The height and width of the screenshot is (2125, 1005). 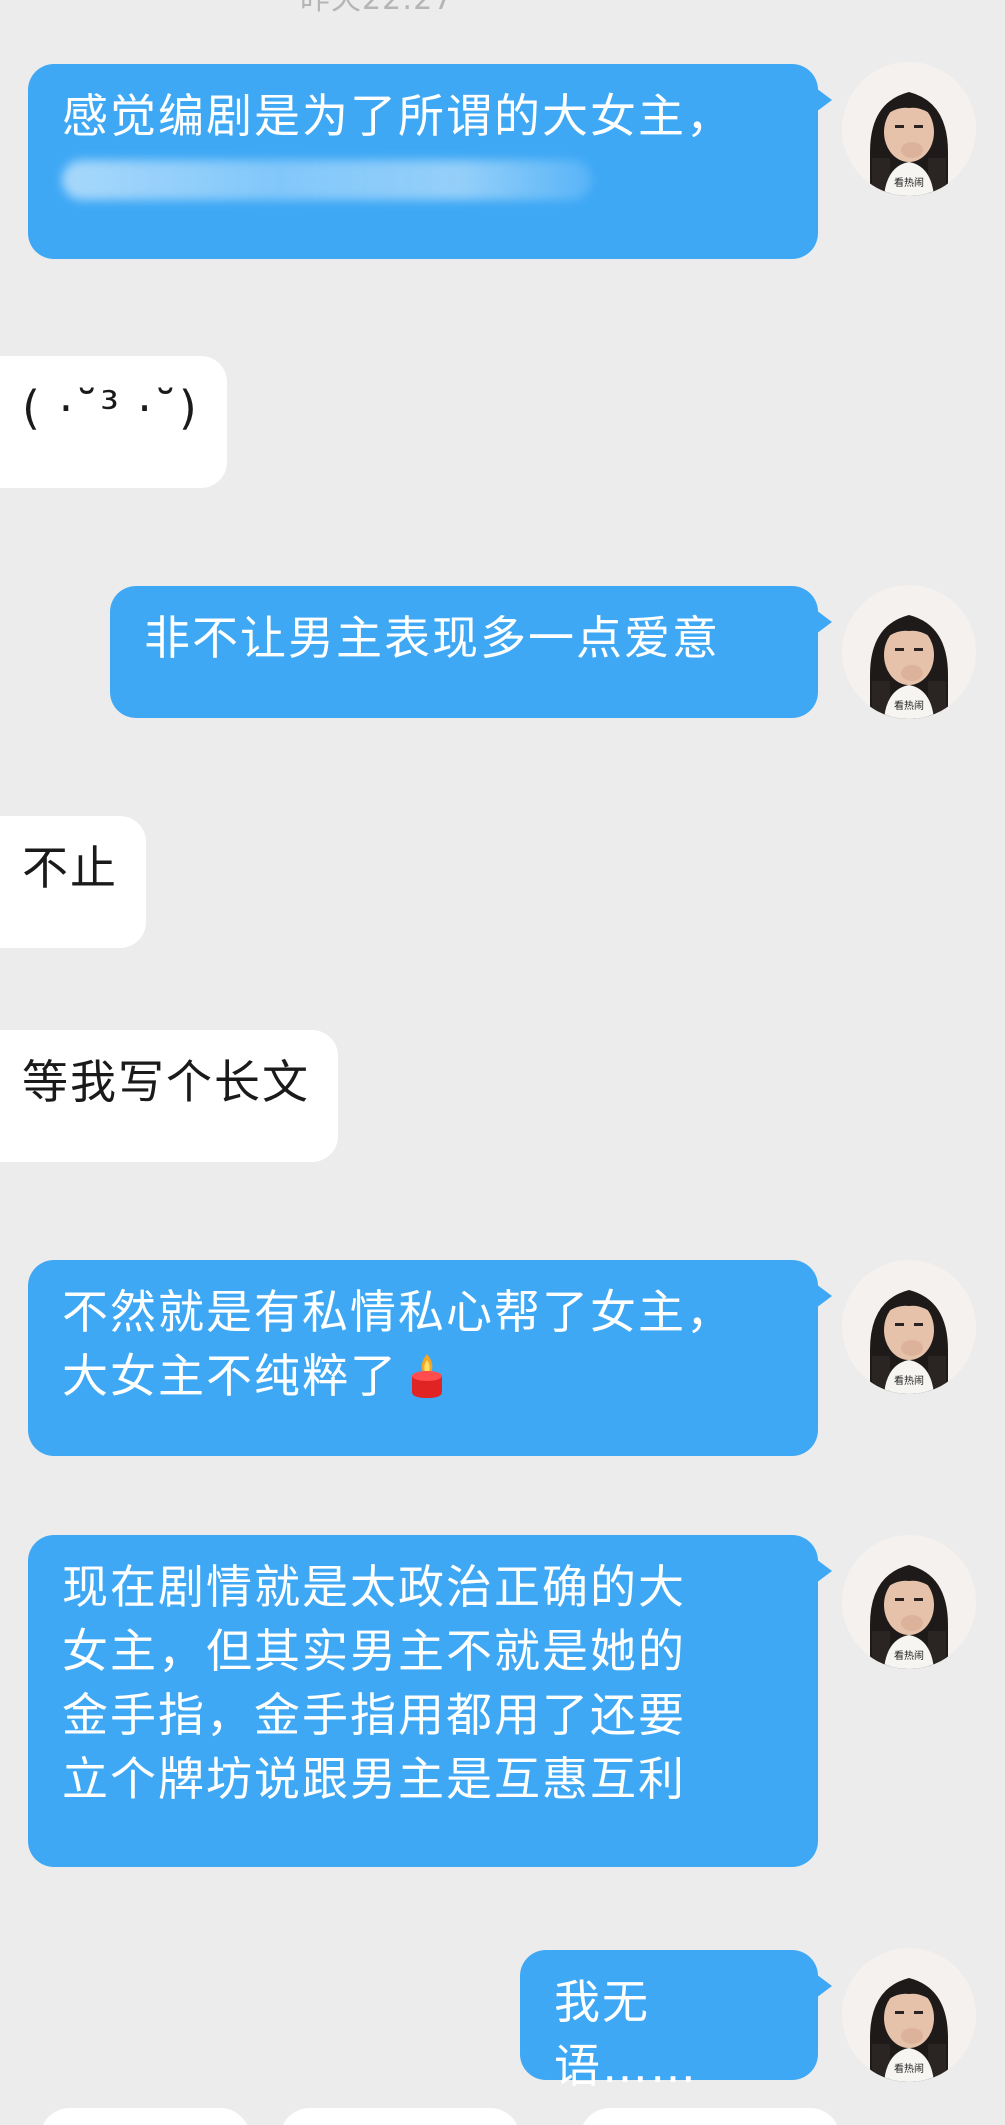 I want to click on candle-emoji-icon, so click(x=427, y=1375).